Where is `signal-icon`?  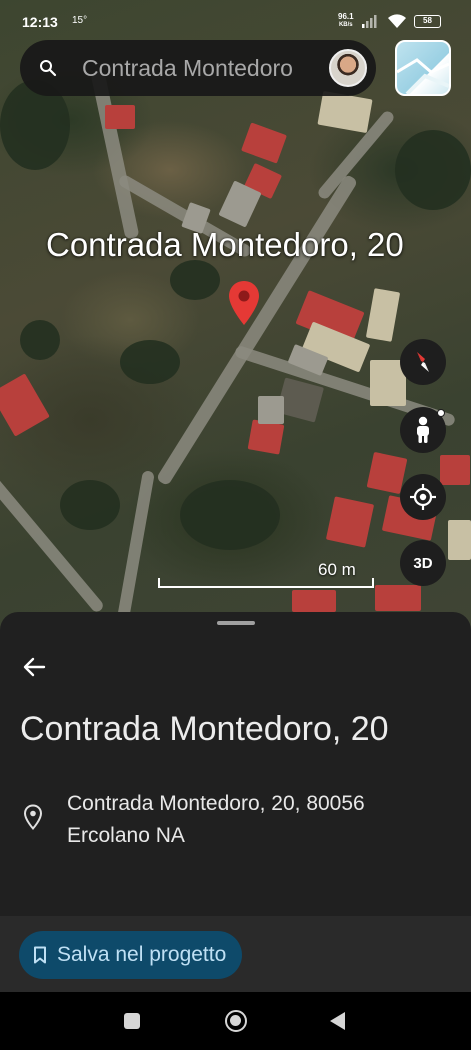 signal-icon is located at coordinates (369, 21).